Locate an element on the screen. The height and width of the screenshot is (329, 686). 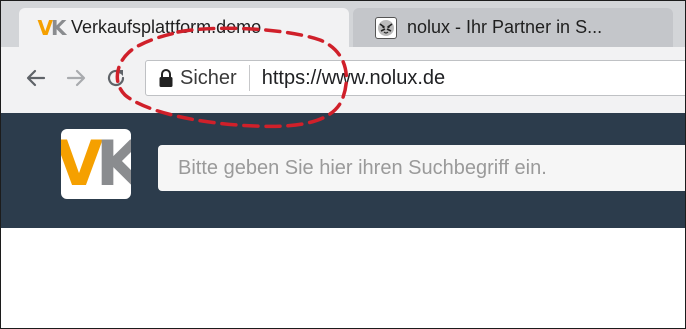
tab-verkaufsplattform: VK Verkaufsplattform.demo is located at coordinates (184, 27).